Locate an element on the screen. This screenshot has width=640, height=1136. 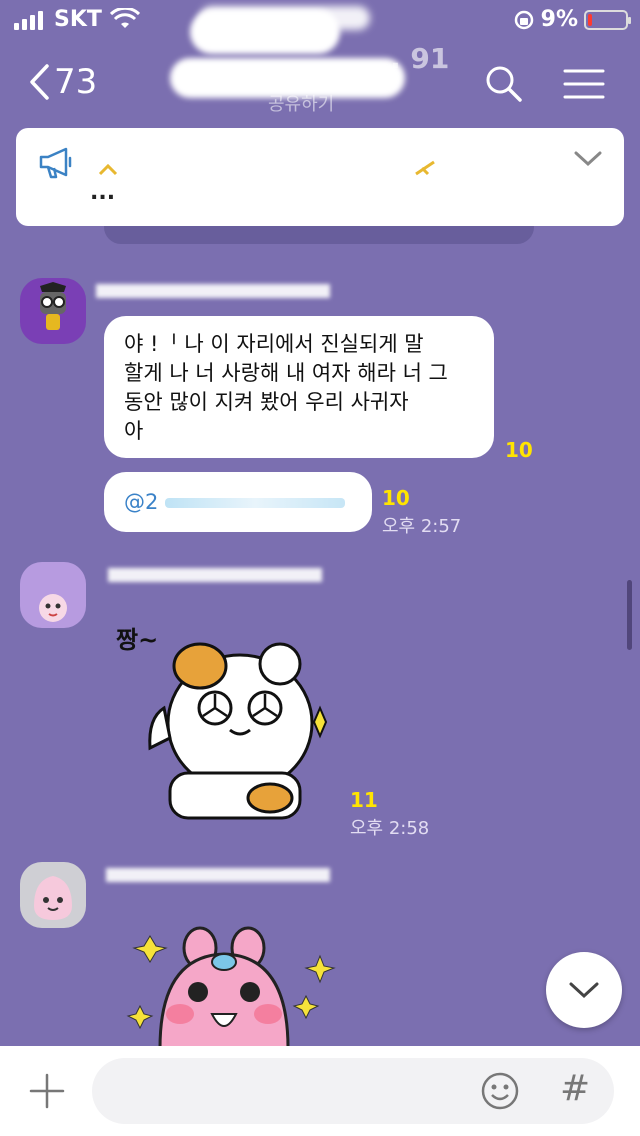
chat-subtitle: 공유하기 is located at coordinates (301, 103).